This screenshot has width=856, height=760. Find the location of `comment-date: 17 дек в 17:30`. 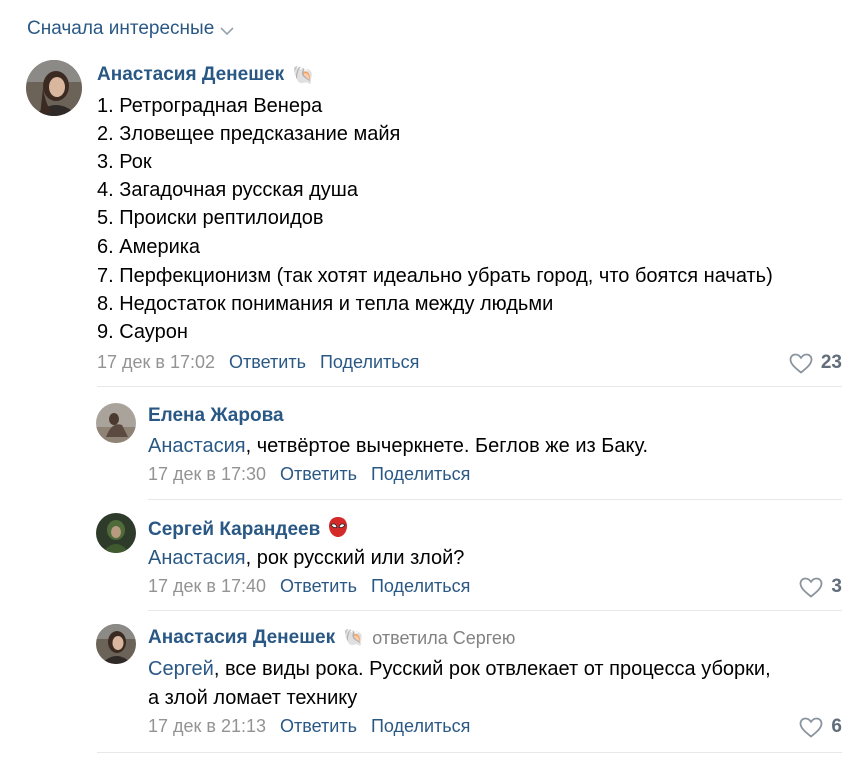

comment-date: 17 дек в 17:30 is located at coordinates (207, 474).